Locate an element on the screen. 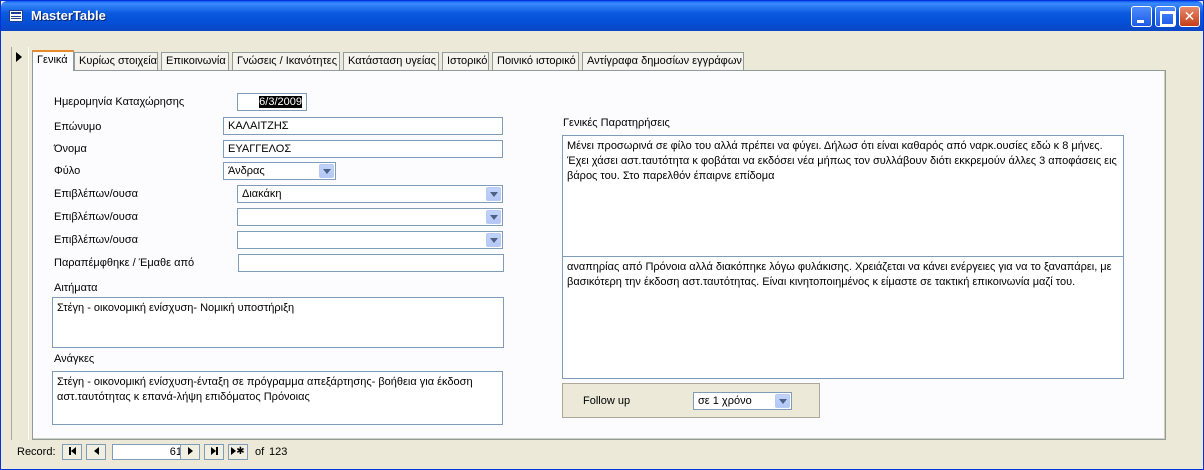 This screenshot has height=470, width=1204. maximize-button is located at coordinates (1165, 16).